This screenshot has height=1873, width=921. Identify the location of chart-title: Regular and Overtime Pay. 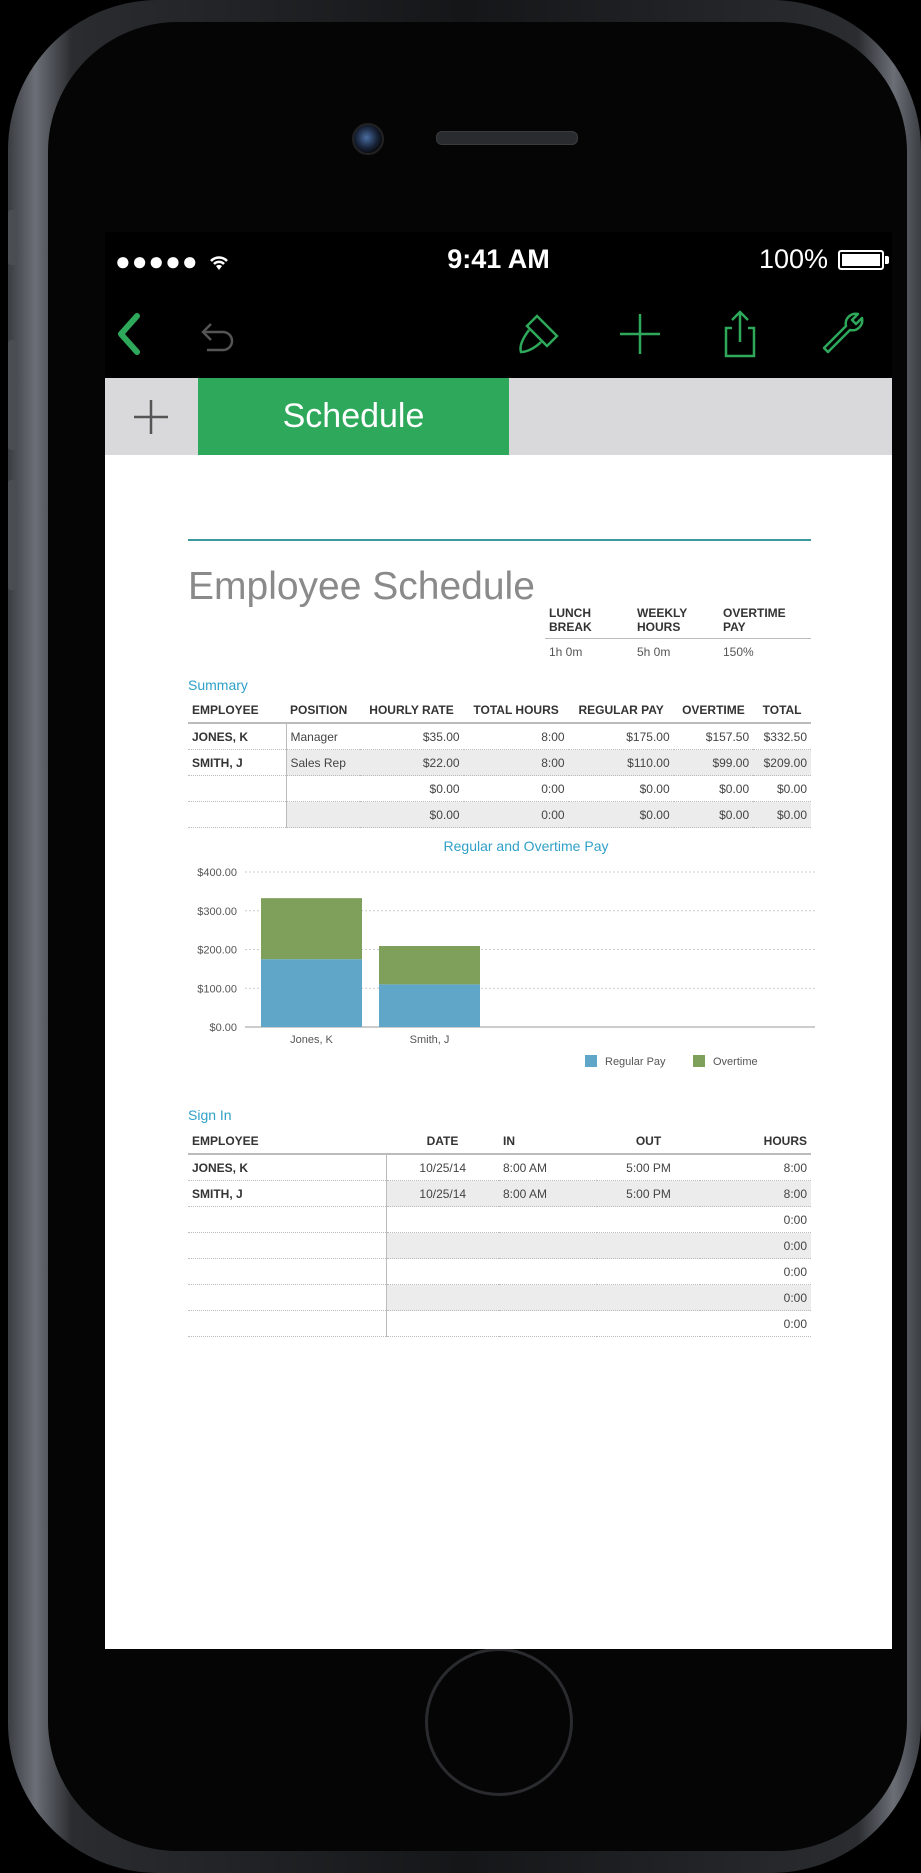
(526, 846).